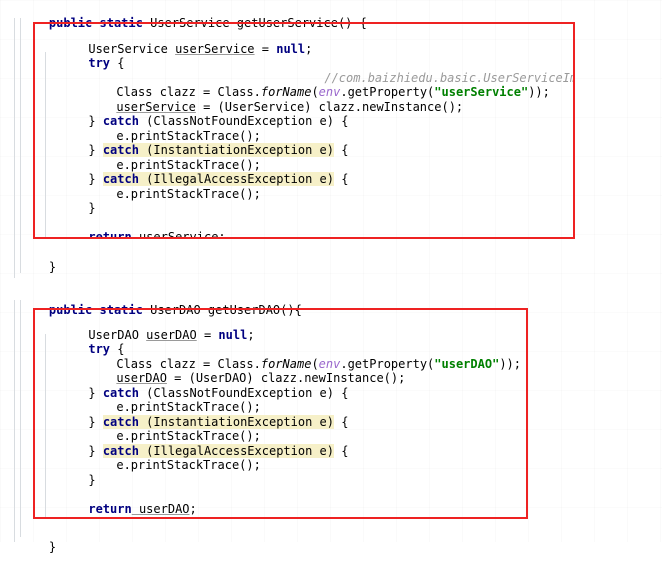  I want to click on variable-userdao-return: userDAO, so click(160, 508).